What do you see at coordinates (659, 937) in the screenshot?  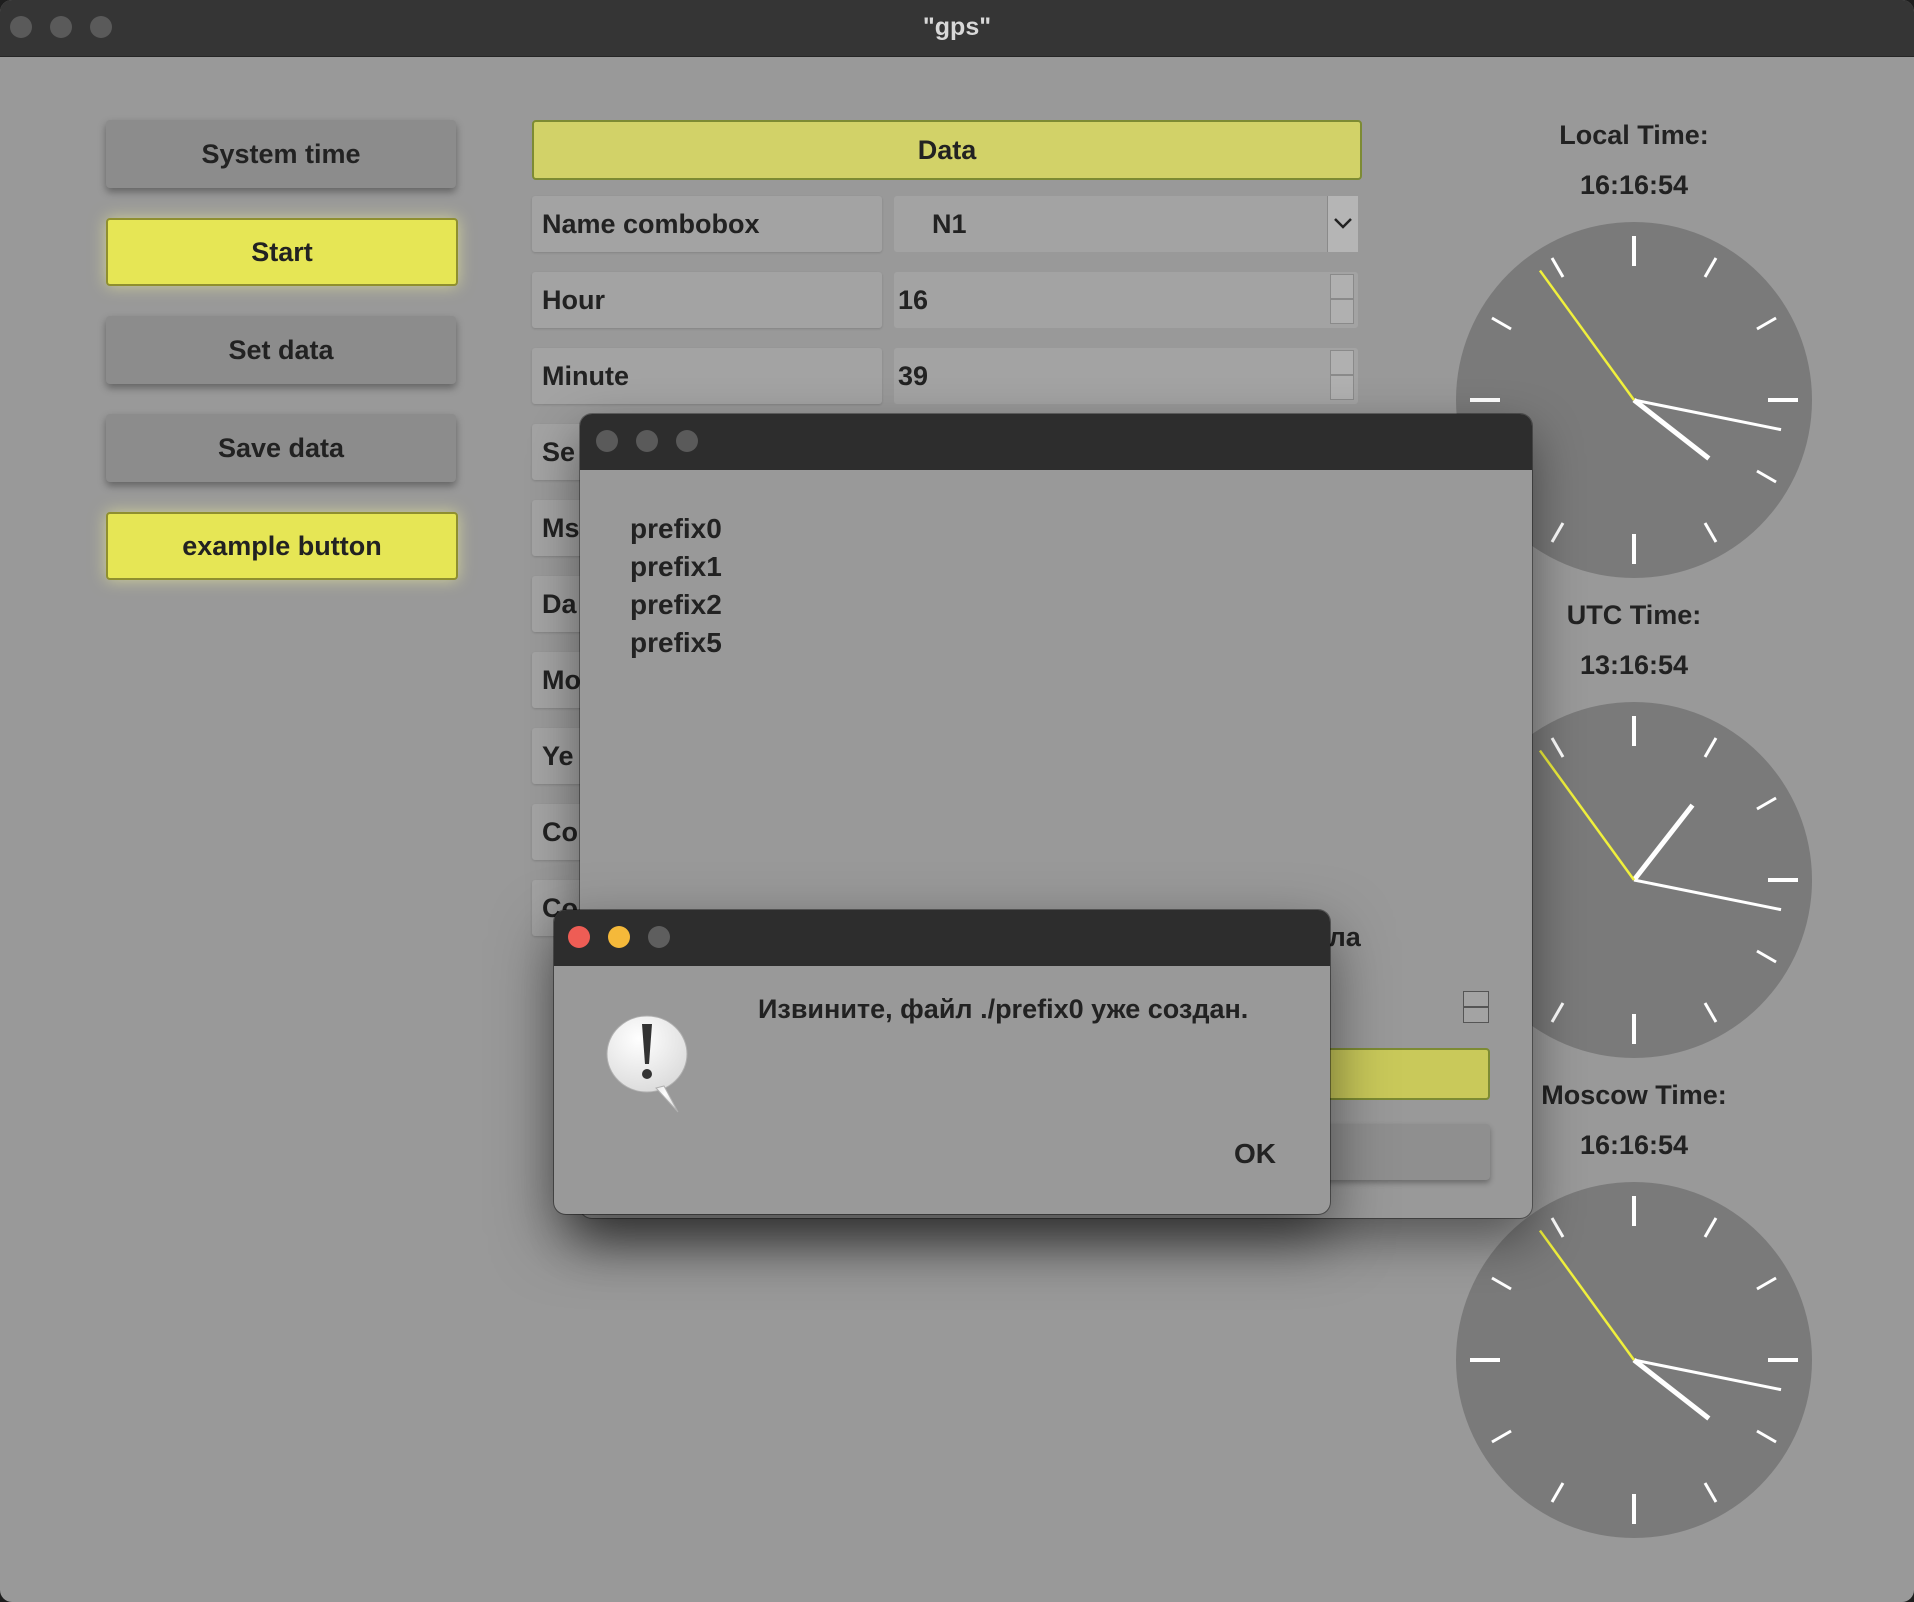 I see `alert-zoom-button` at bounding box center [659, 937].